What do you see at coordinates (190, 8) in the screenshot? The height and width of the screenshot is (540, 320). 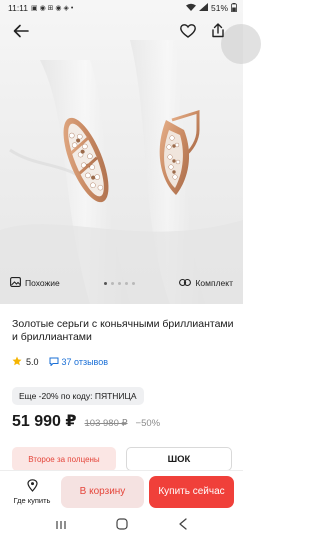 I see `wifi-icon` at bounding box center [190, 8].